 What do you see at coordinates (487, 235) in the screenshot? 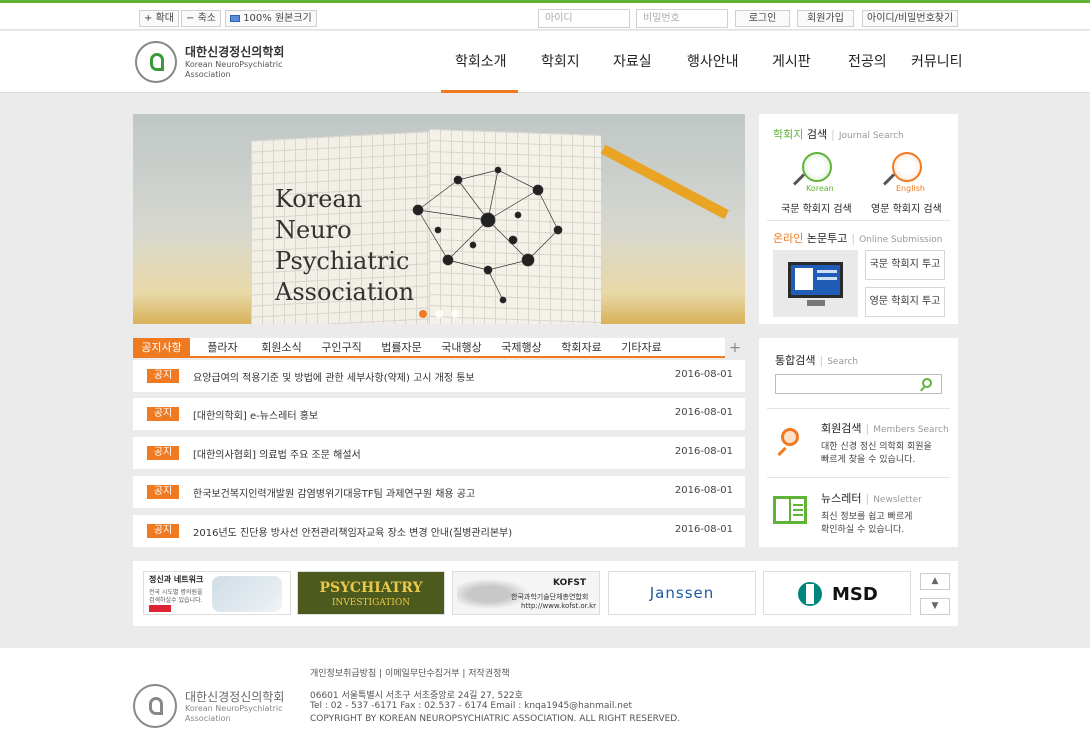
I see `brain-network-icon` at bounding box center [487, 235].